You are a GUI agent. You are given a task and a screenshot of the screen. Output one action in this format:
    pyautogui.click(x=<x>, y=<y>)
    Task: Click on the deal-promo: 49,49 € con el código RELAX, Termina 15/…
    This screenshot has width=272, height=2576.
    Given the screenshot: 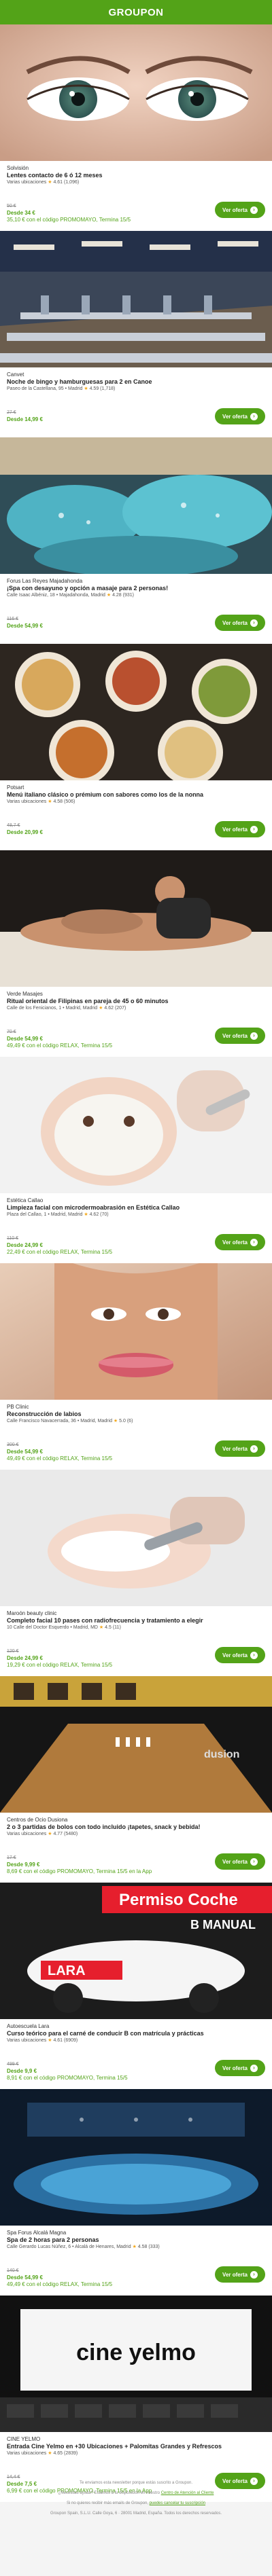 What is the action you would take?
    pyautogui.click(x=60, y=2284)
    